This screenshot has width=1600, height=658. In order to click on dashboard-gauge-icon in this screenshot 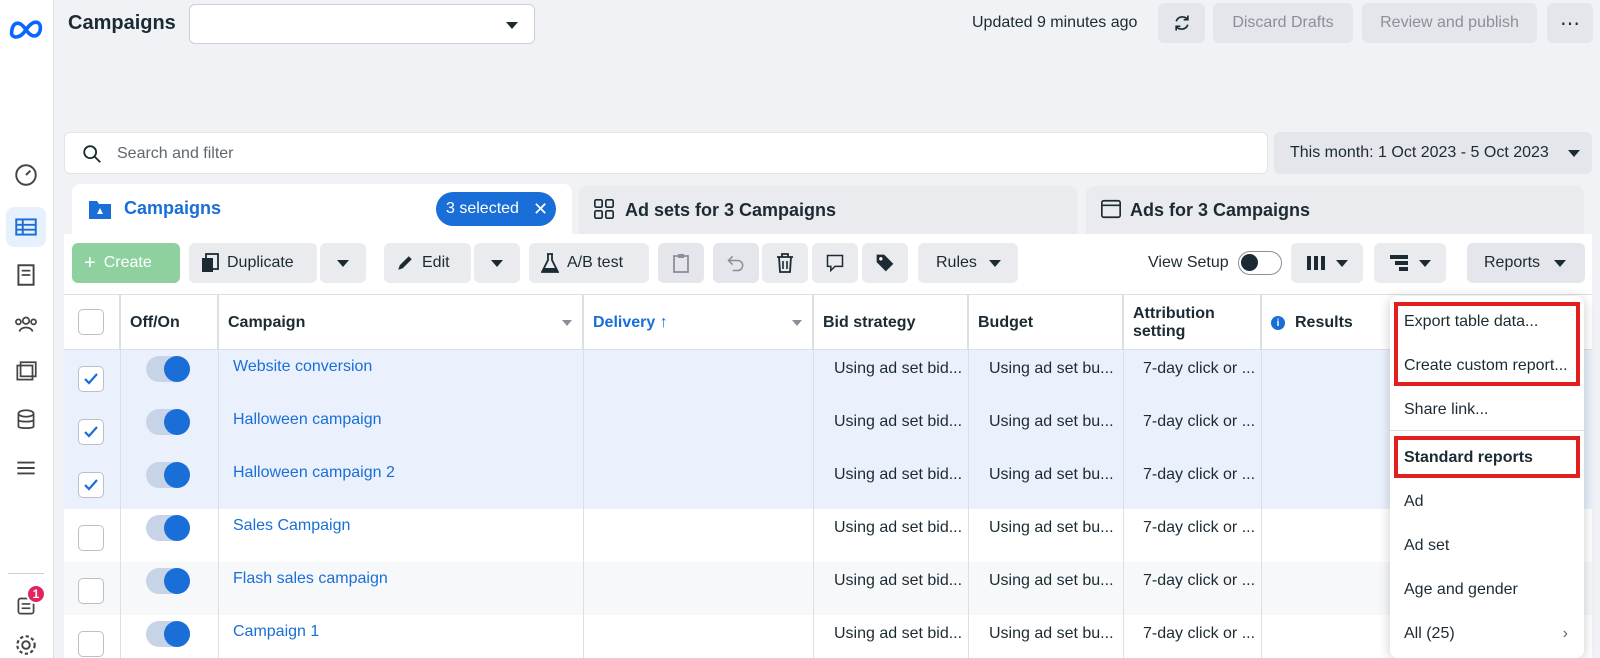, I will do `click(26, 175)`.